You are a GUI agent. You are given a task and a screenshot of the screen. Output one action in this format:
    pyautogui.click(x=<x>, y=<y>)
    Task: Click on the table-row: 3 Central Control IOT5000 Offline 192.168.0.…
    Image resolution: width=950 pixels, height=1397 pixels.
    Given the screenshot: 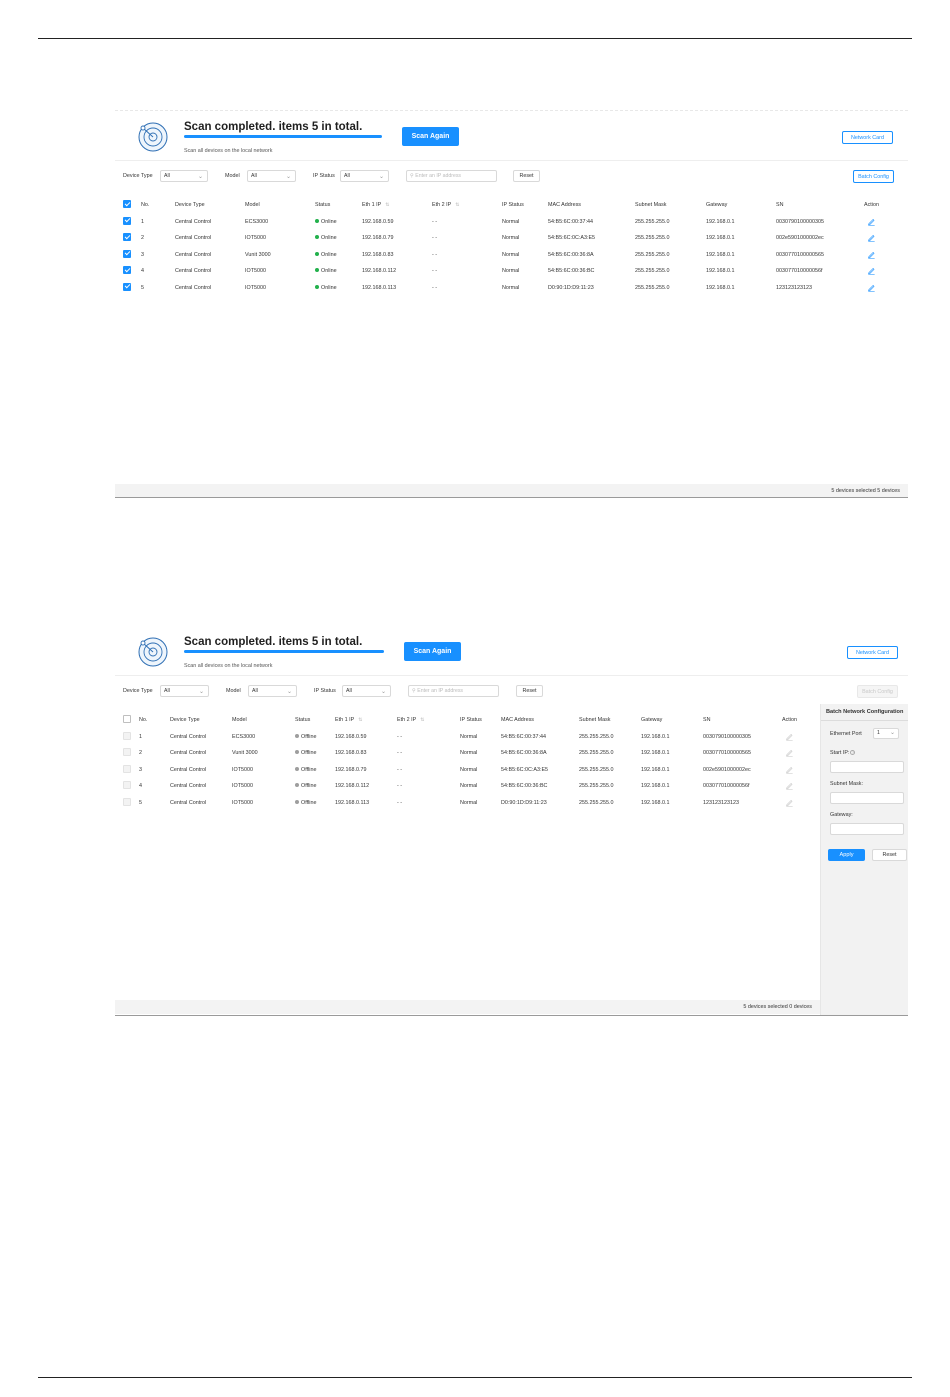 What is the action you would take?
    pyautogui.click(x=467, y=770)
    